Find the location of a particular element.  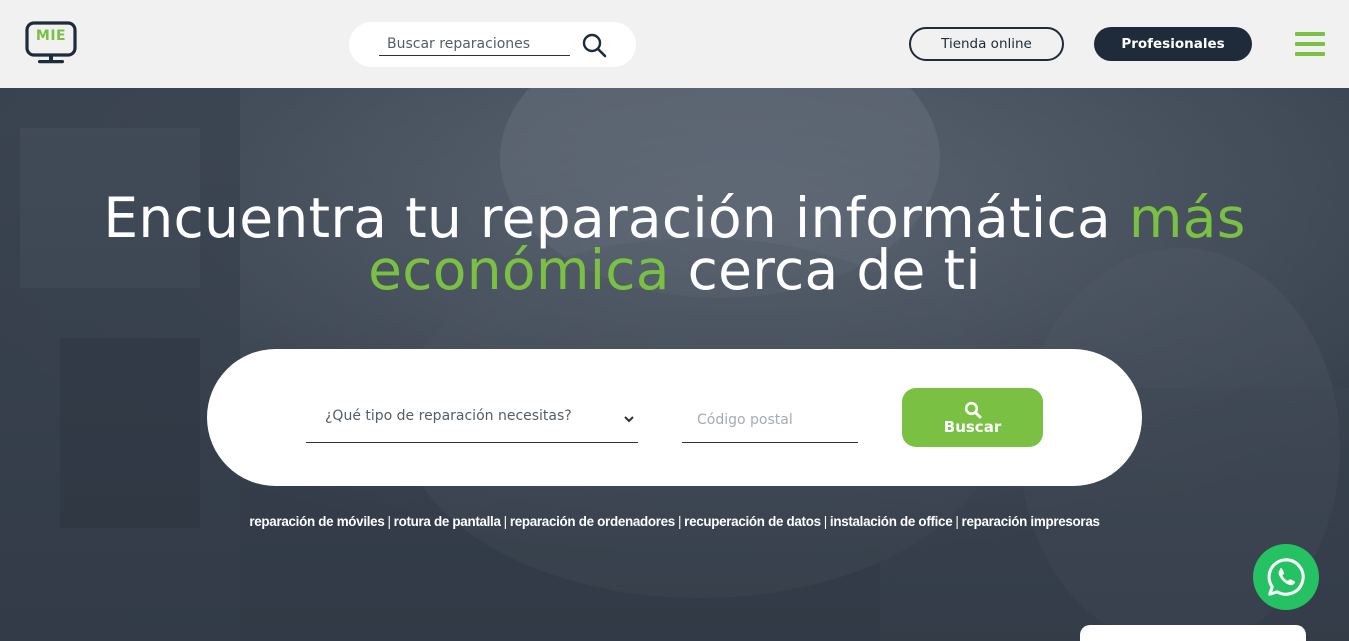

whatsapp-button is located at coordinates (1286, 577).